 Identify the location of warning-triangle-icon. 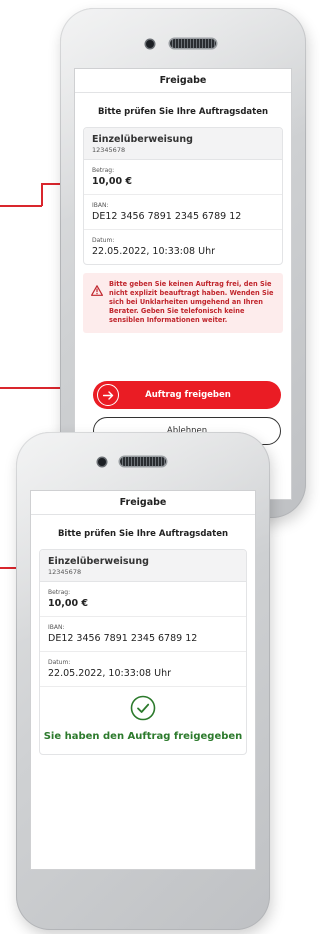
(98, 303).